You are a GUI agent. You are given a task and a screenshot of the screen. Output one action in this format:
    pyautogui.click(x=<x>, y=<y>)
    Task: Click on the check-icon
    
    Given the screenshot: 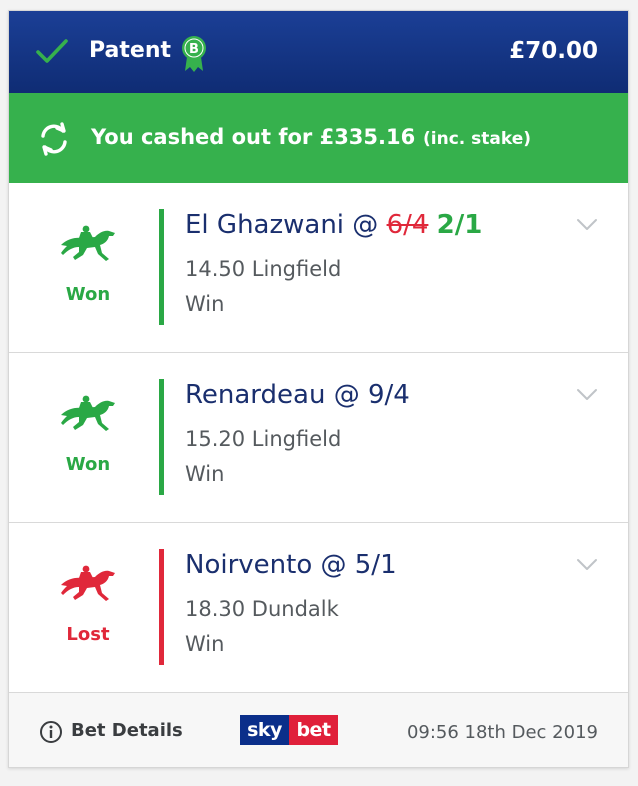 What is the action you would take?
    pyautogui.click(x=52, y=53)
    